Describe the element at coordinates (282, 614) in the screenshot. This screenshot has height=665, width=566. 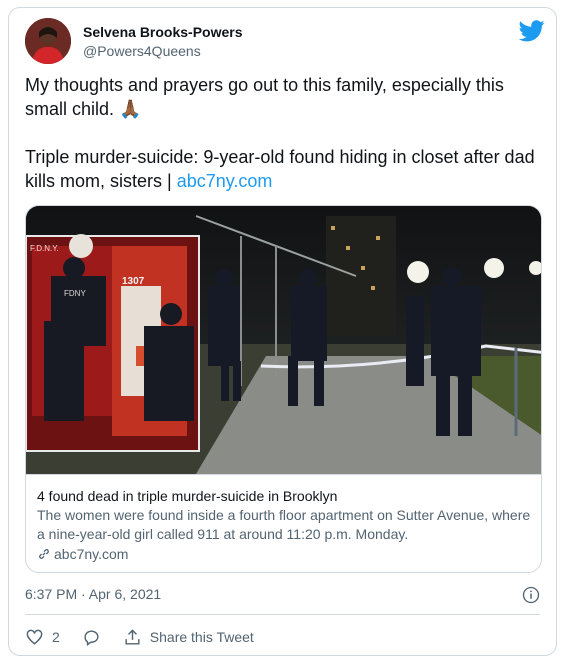
I see `divider` at that location.